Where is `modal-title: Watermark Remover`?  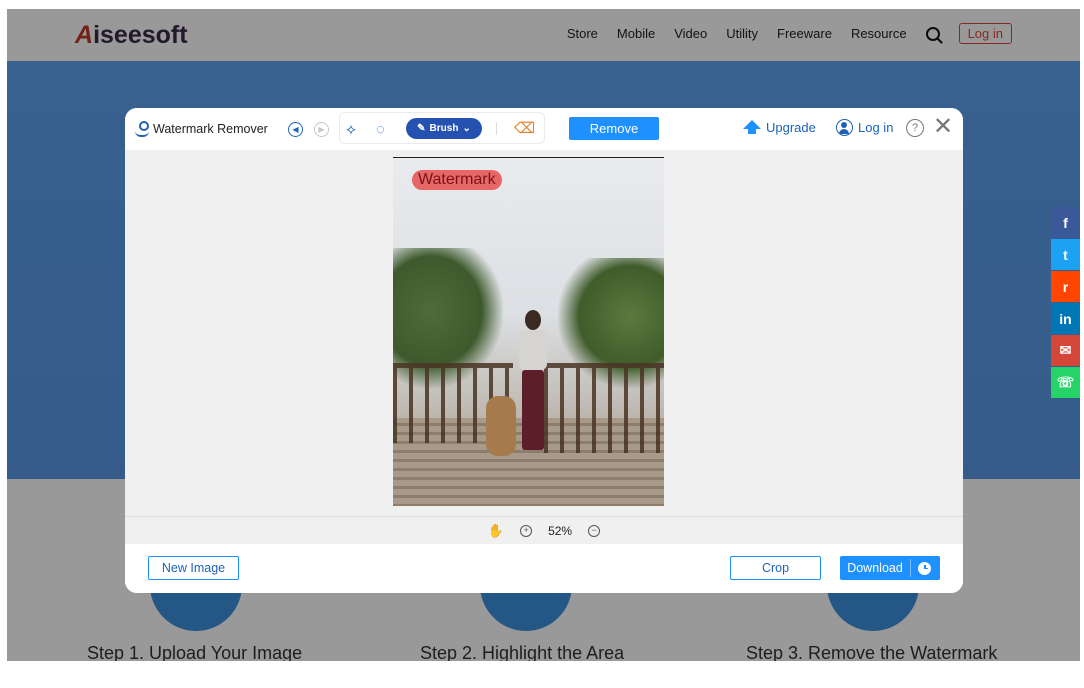 modal-title: Watermark Remover is located at coordinates (201, 129).